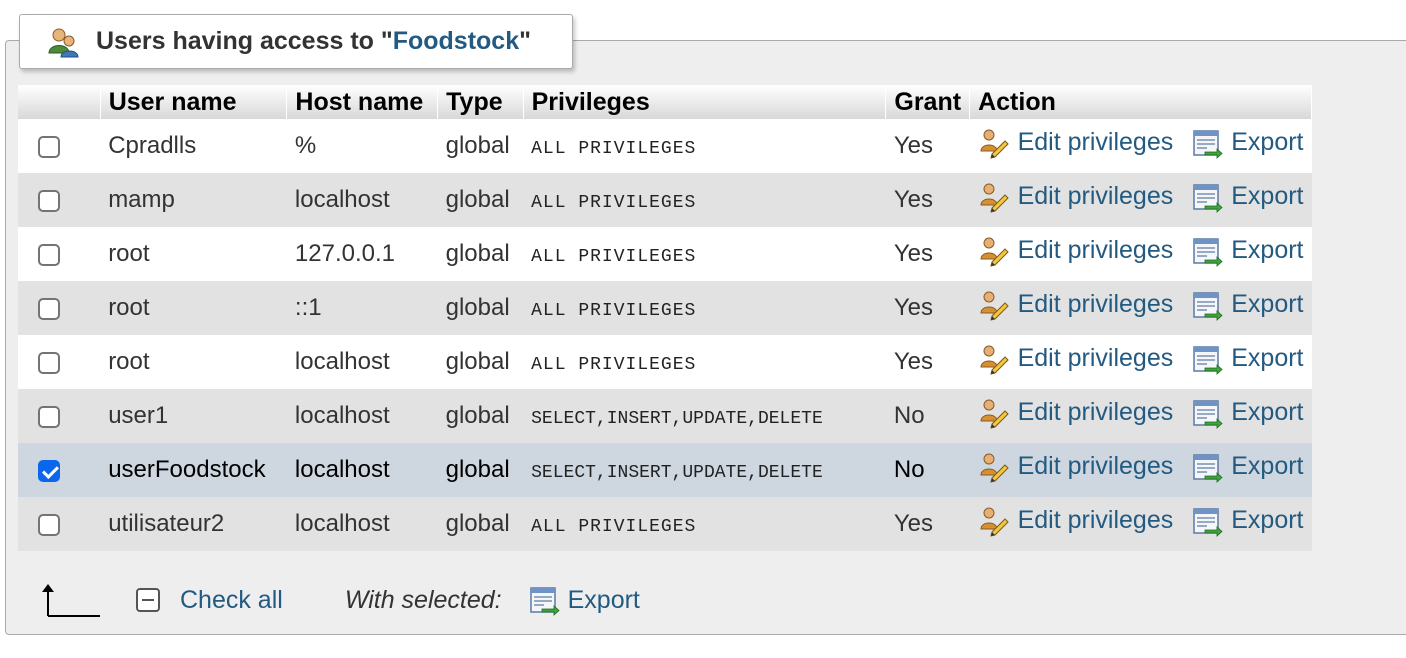  Describe the element at coordinates (244, 41) in the screenshot. I see `legend-prefix: Users having access to "` at that location.